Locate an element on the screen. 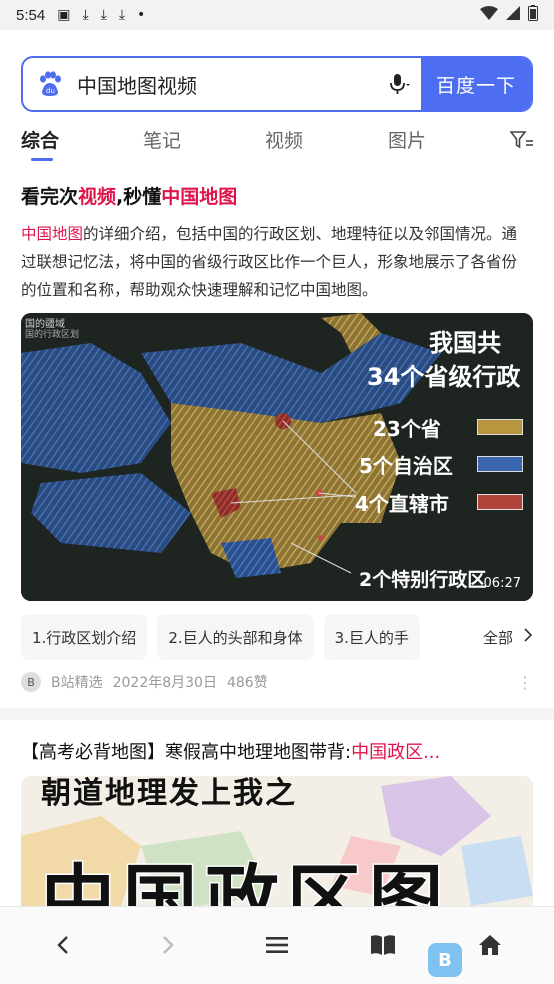 This screenshot has height=984, width=554. bilibili-source-icon: B is located at coordinates (31, 682).